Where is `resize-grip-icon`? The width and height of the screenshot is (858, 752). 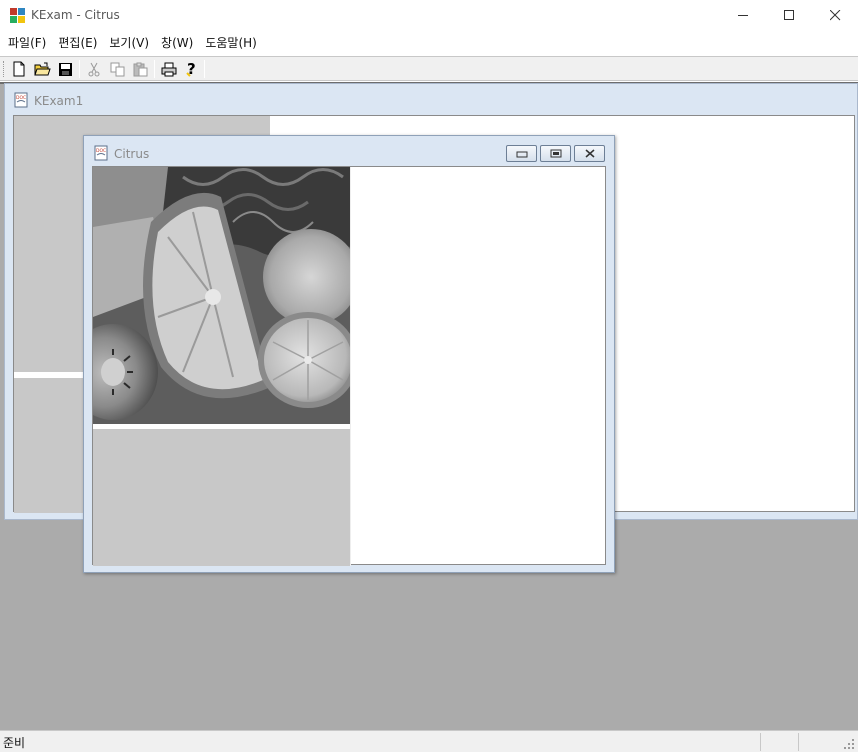 resize-grip-icon is located at coordinates (848, 743).